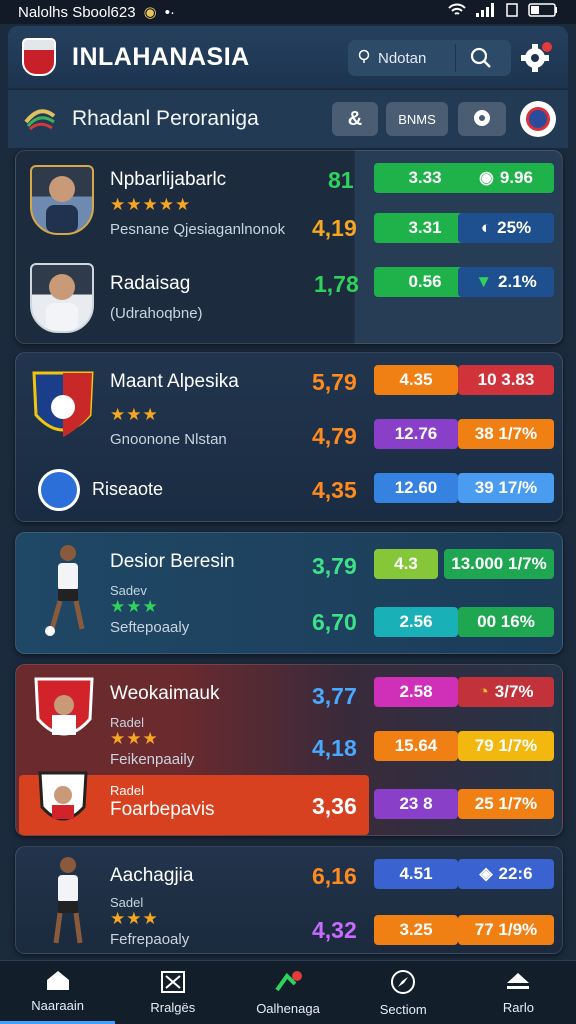  What do you see at coordinates (364, 58) in the screenshot?
I see `location-icon` at bounding box center [364, 58].